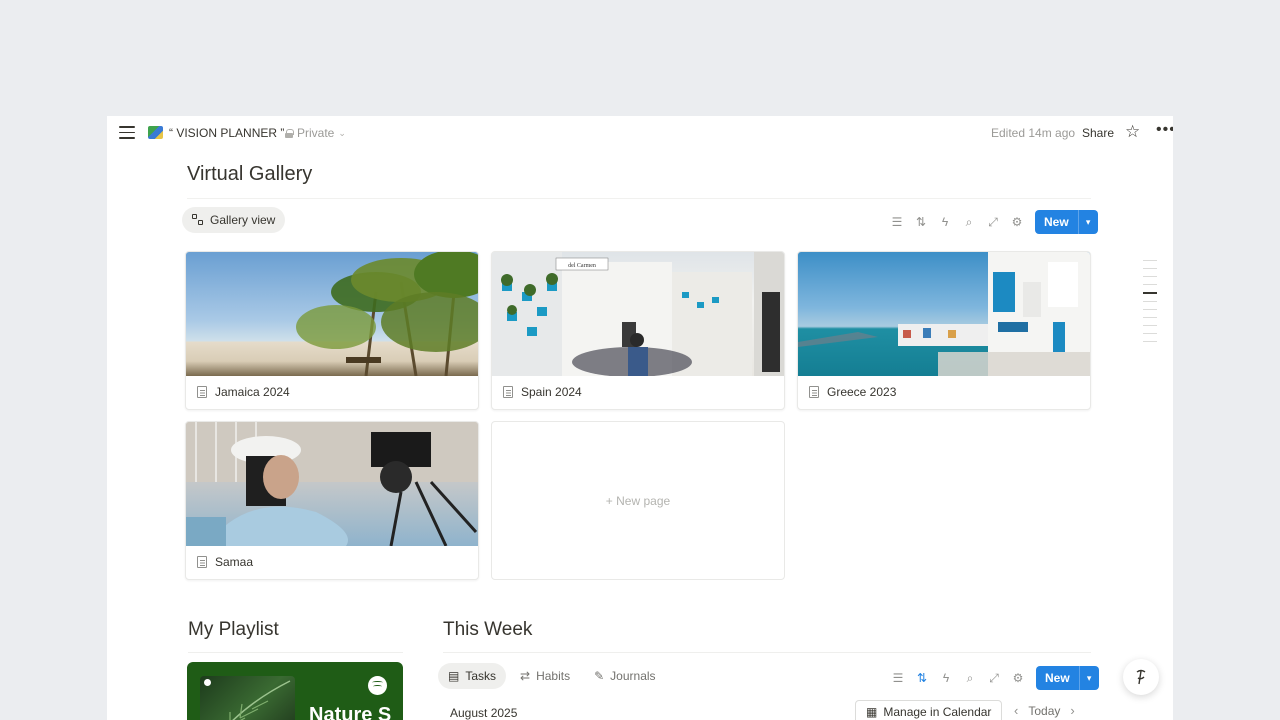  I want to click on gallery-toolbar: ☰ ⇅ ϟ ⌕ ⤢ ⚙ New ▾, so click(991, 222).